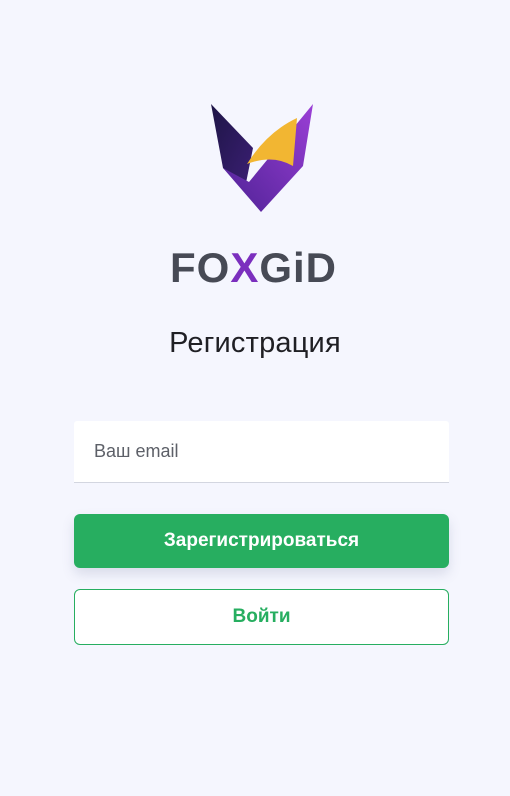 The width and height of the screenshot is (510, 796). I want to click on svg-text: FOXGiD, so click(253, 267).